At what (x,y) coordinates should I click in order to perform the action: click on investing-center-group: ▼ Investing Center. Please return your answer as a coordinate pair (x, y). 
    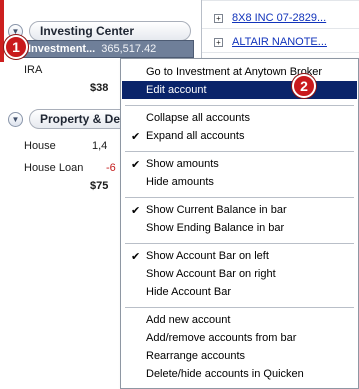
    Looking at the image, I should click on (99, 31).